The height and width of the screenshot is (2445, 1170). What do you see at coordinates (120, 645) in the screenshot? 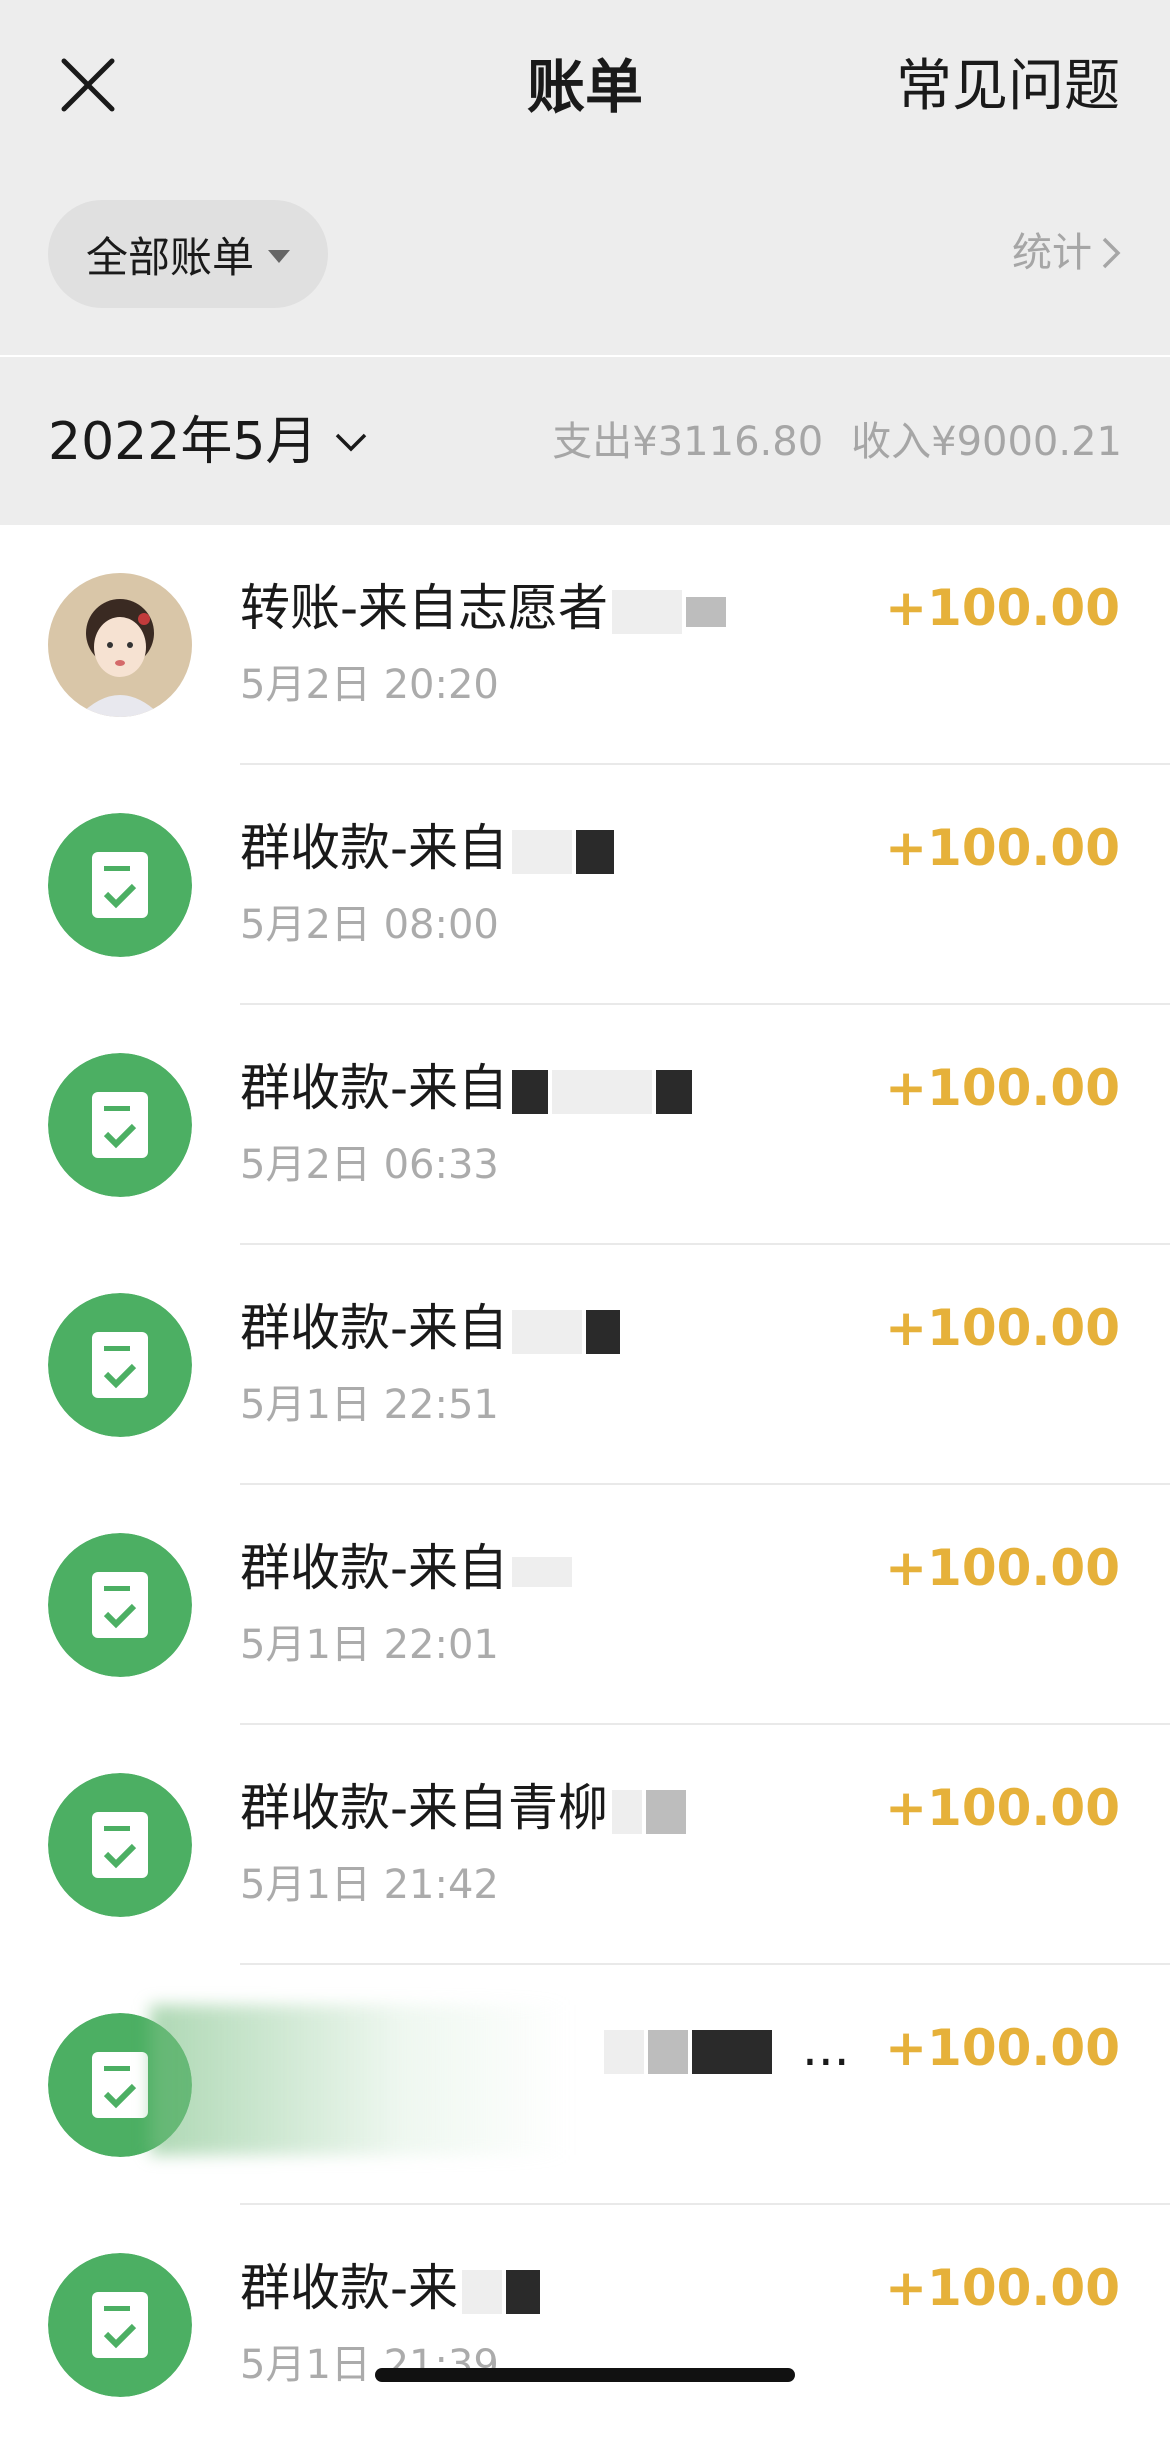
I see `avatar` at bounding box center [120, 645].